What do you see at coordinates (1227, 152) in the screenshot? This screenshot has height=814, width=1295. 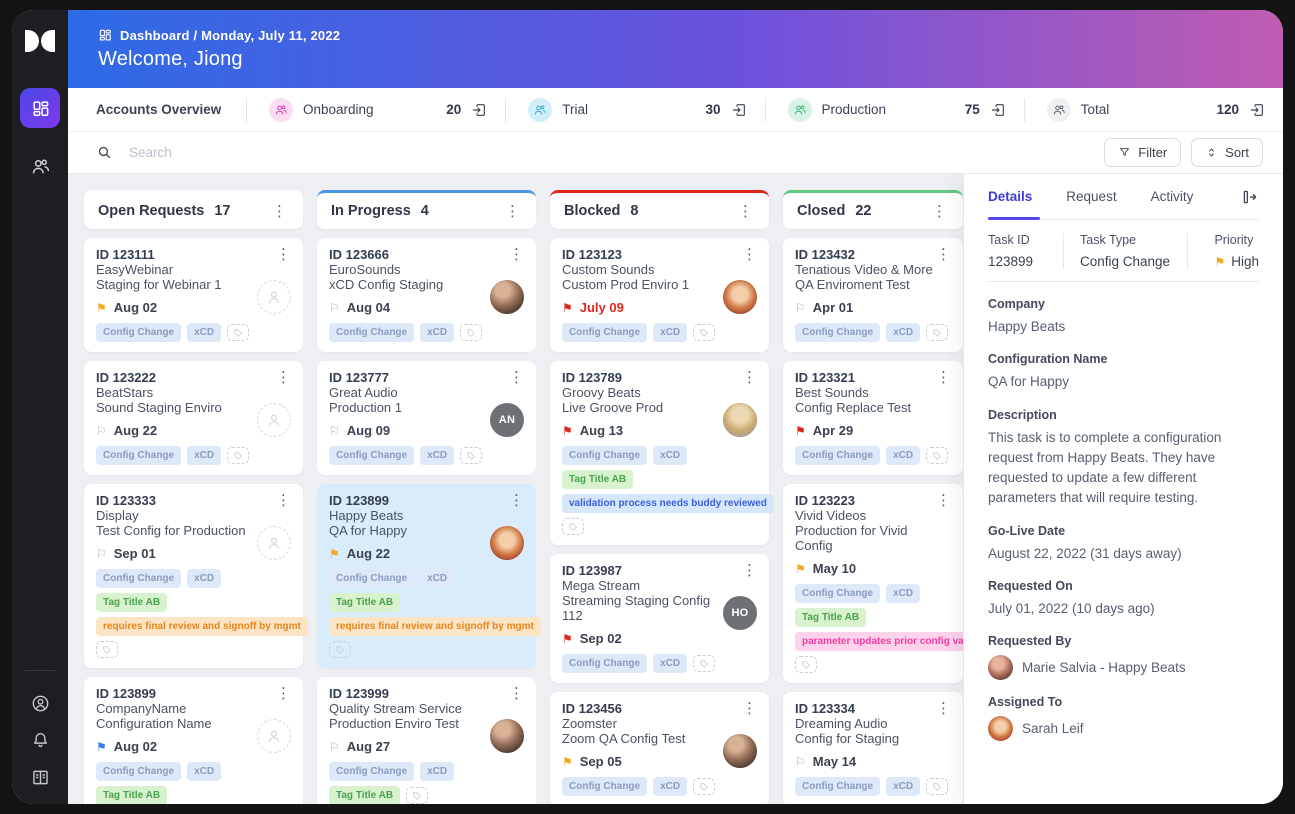 I see `sort-button: Sort` at bounding box center [1227, 152].